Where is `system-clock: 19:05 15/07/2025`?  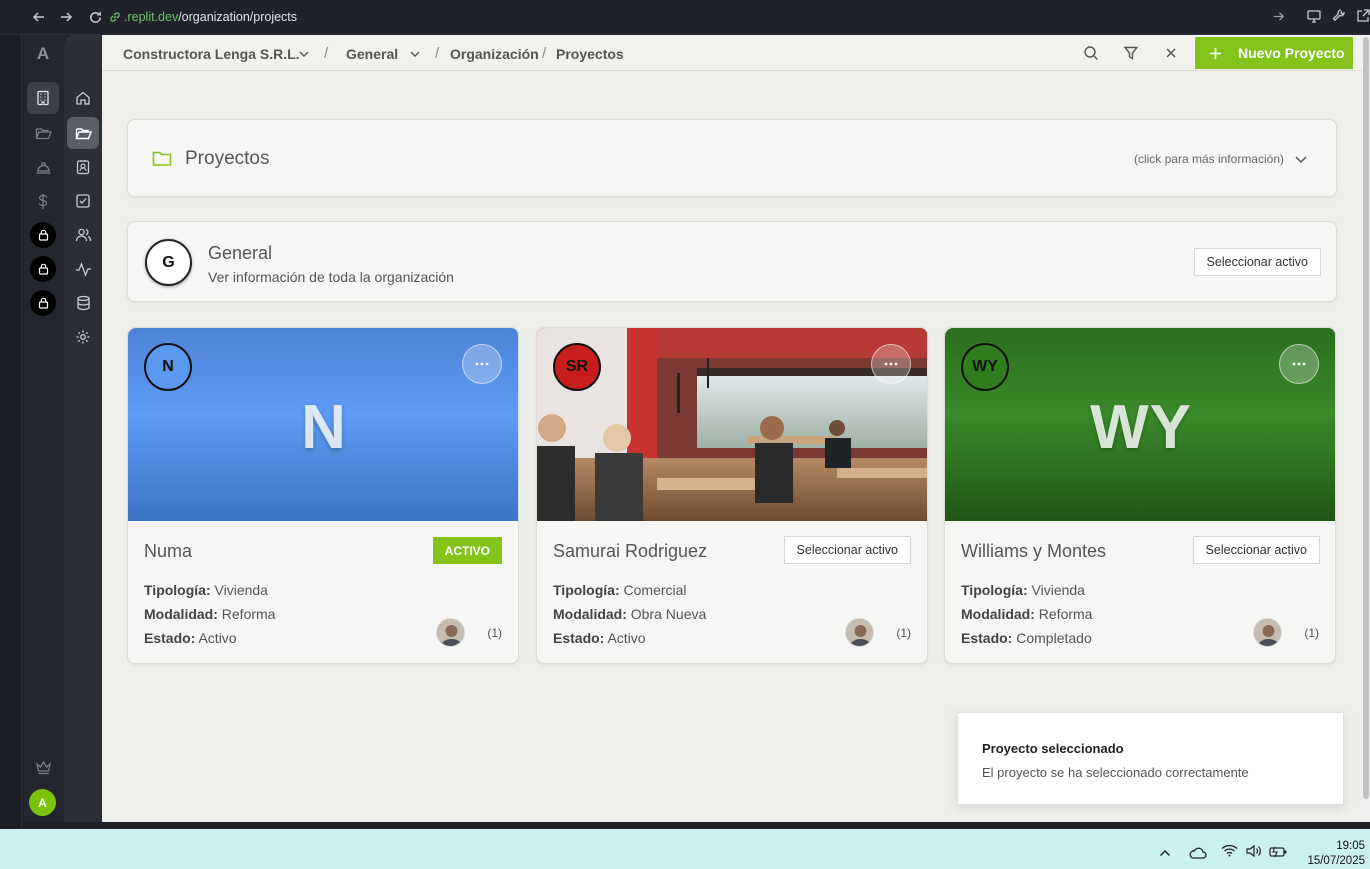 system-clock: 19:05 15/07/2025 is located at coordinates (1336, 854).